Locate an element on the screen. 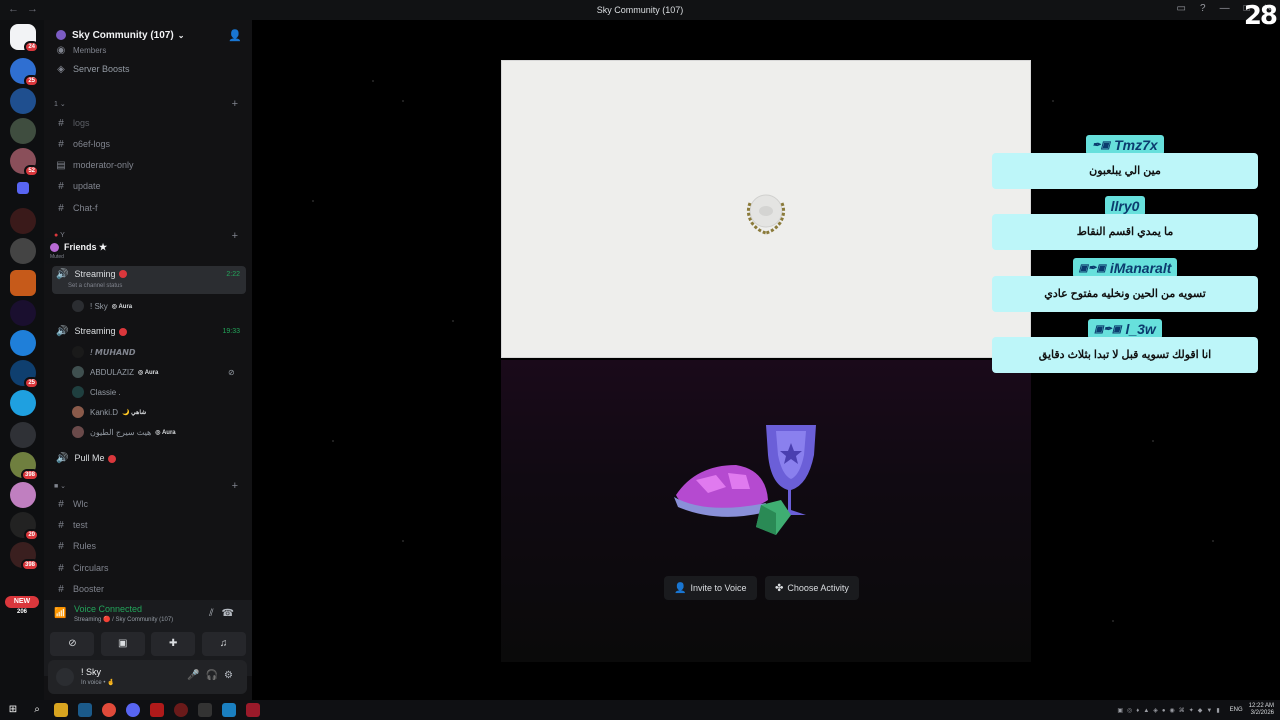  minimize-button: — is located at coordinates (1225, 8).